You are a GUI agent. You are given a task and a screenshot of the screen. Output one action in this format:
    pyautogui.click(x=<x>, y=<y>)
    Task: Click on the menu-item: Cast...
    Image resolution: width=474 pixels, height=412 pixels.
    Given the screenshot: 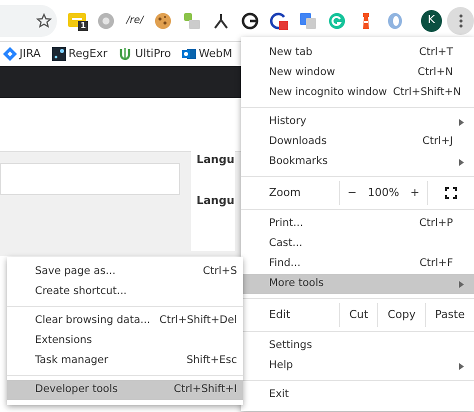 What is the action you would take?
    pyautogui.click(x=357, y=244)
    